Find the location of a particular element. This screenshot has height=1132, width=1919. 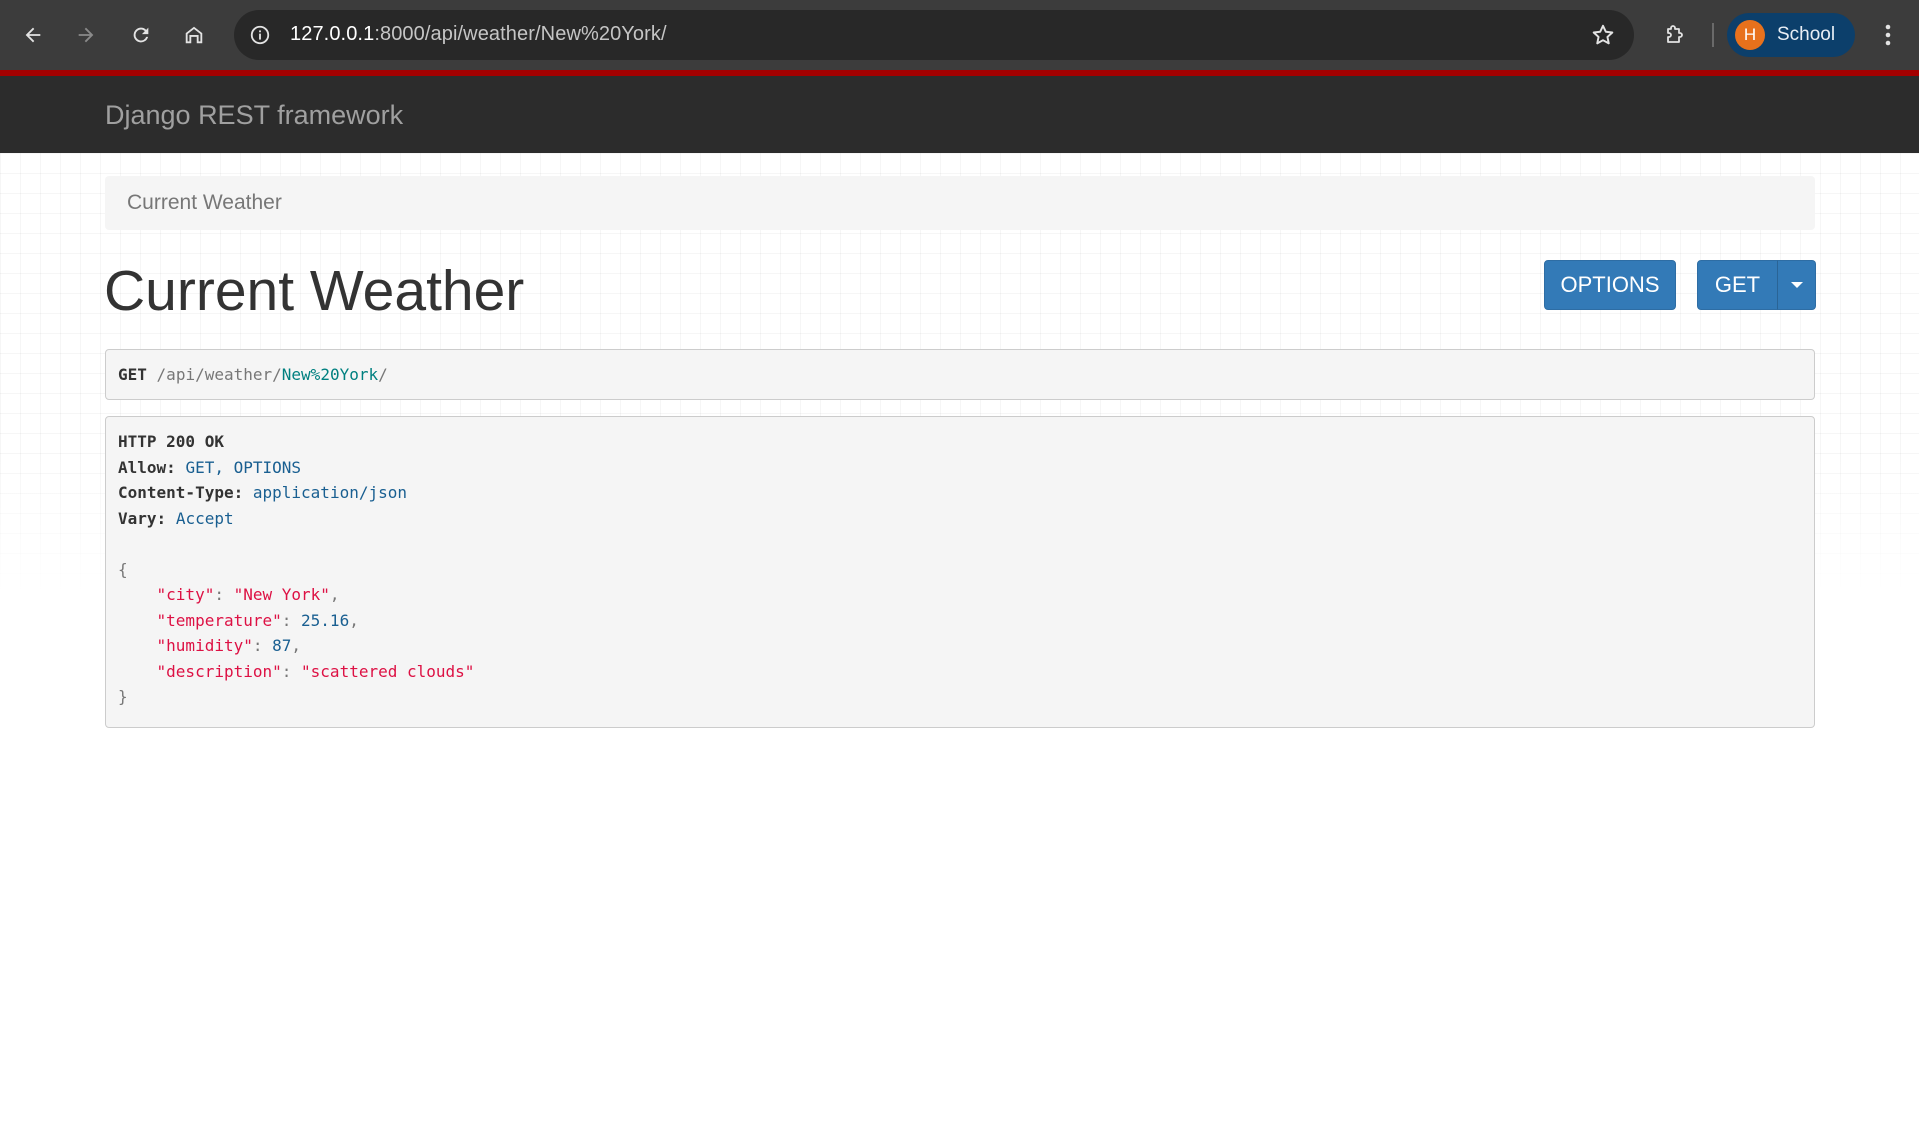

breadcrumb-current: Current Weather is located at coordinates (204, 202).